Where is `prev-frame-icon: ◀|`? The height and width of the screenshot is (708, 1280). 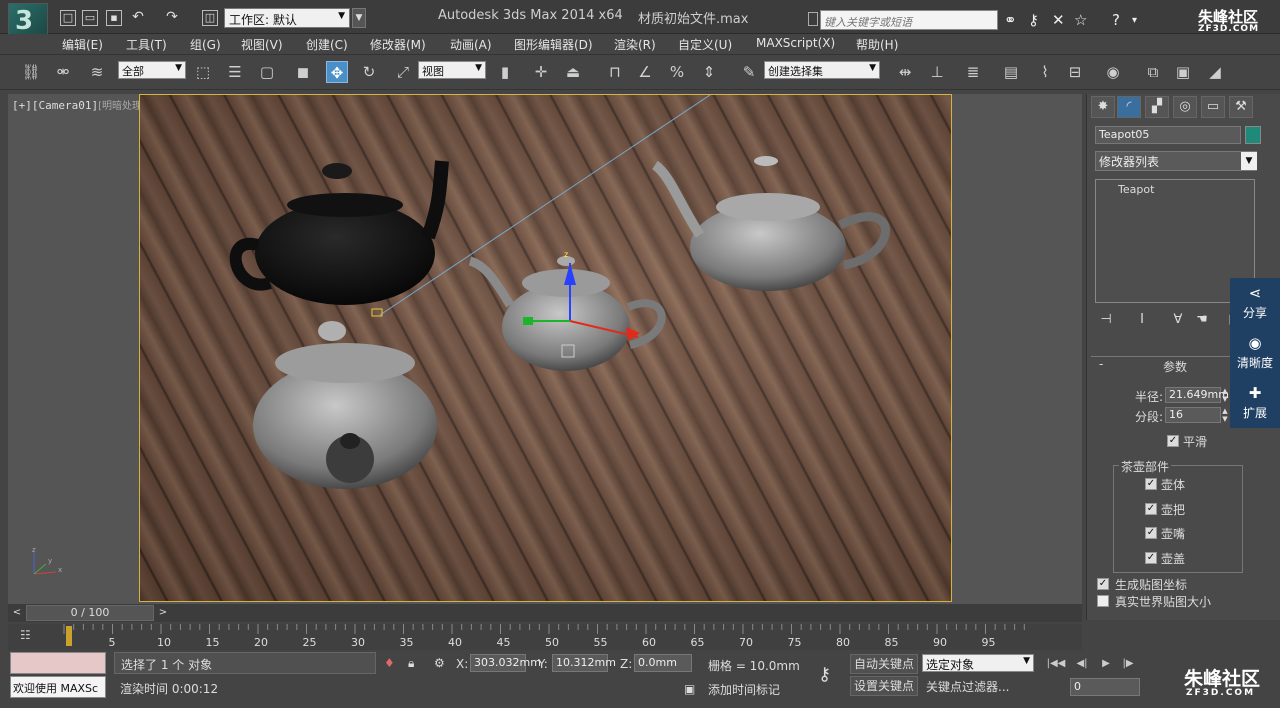 prev-frame-icon: ◀| is located at coordinates (1082, 664).